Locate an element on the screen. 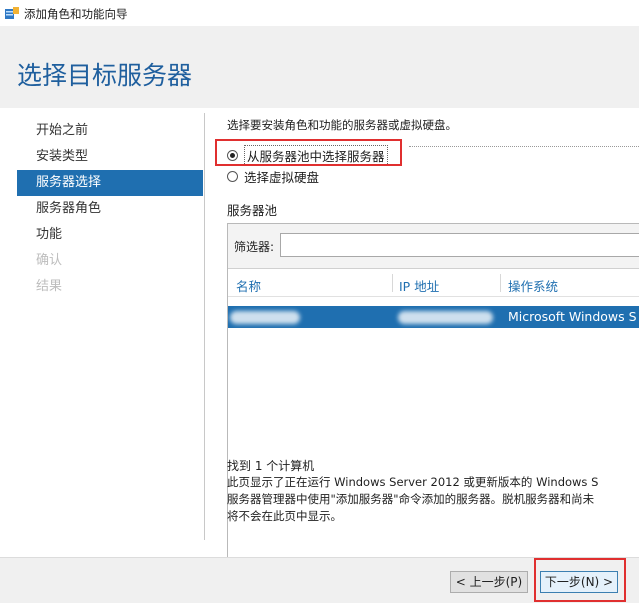  nav-item-confirmation: 确认 is located at coordinates (49, 260).